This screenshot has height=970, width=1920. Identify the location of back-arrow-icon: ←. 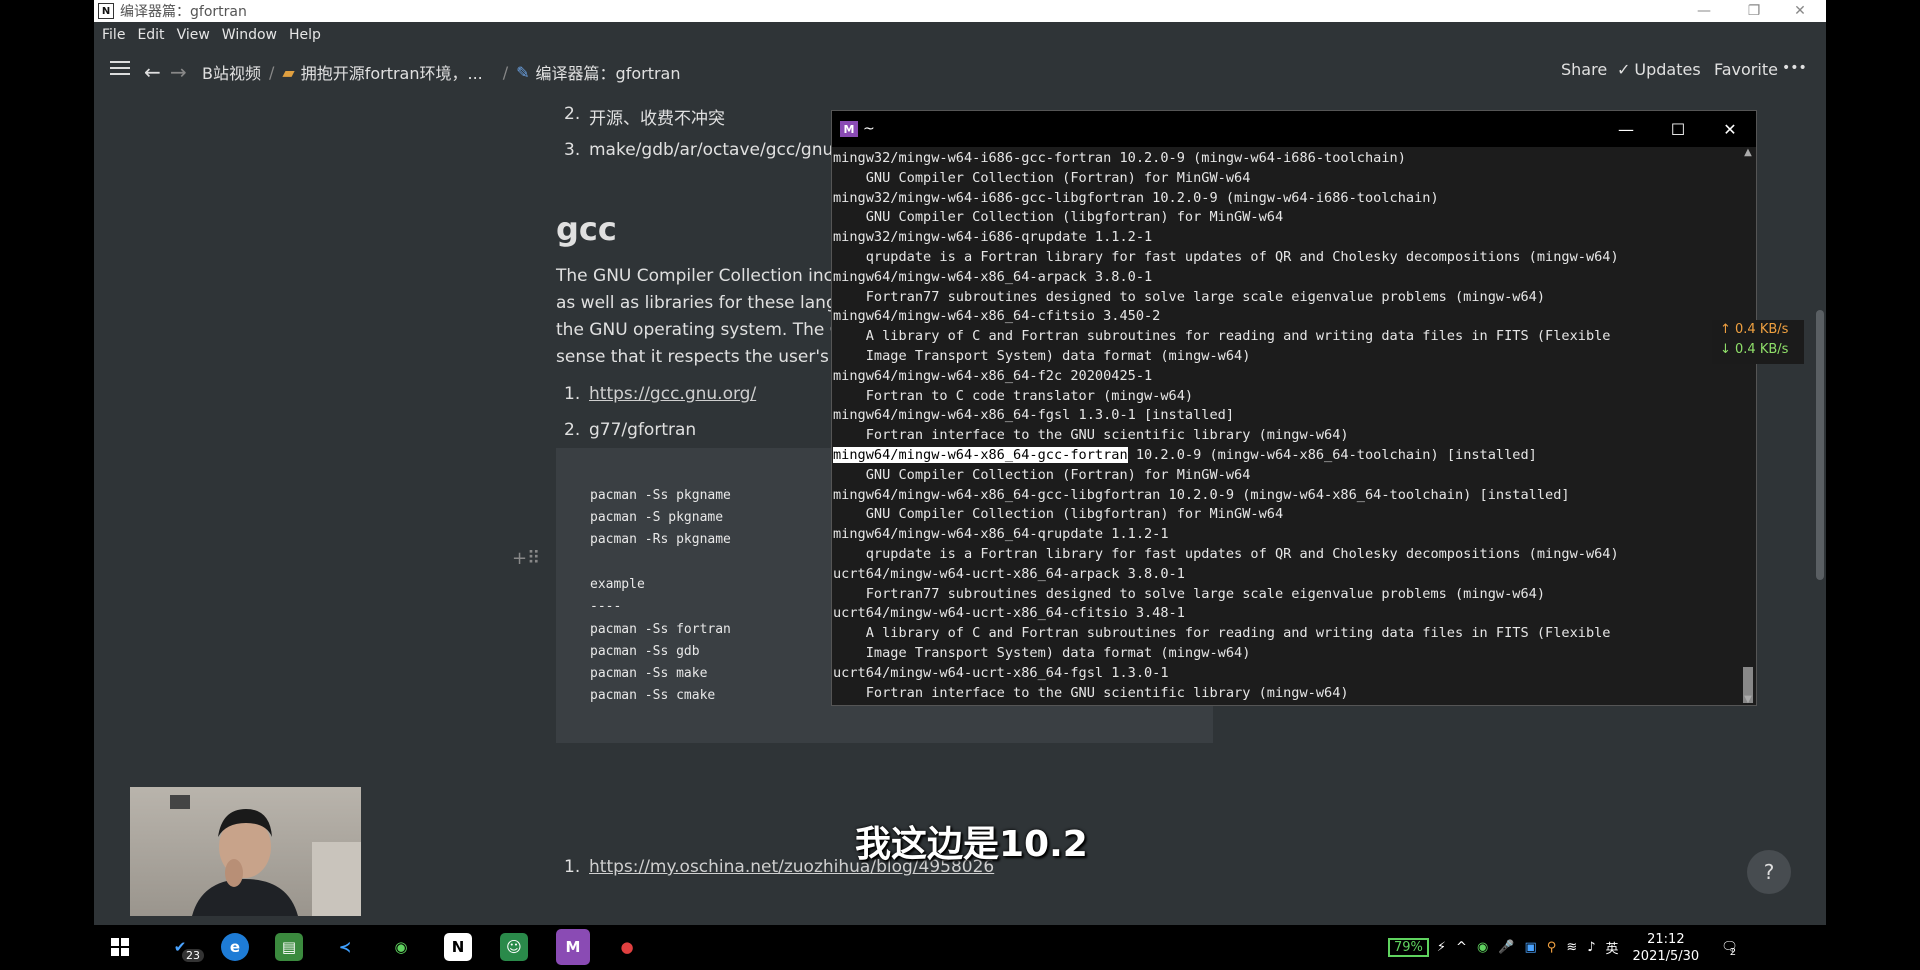
(152, 72).